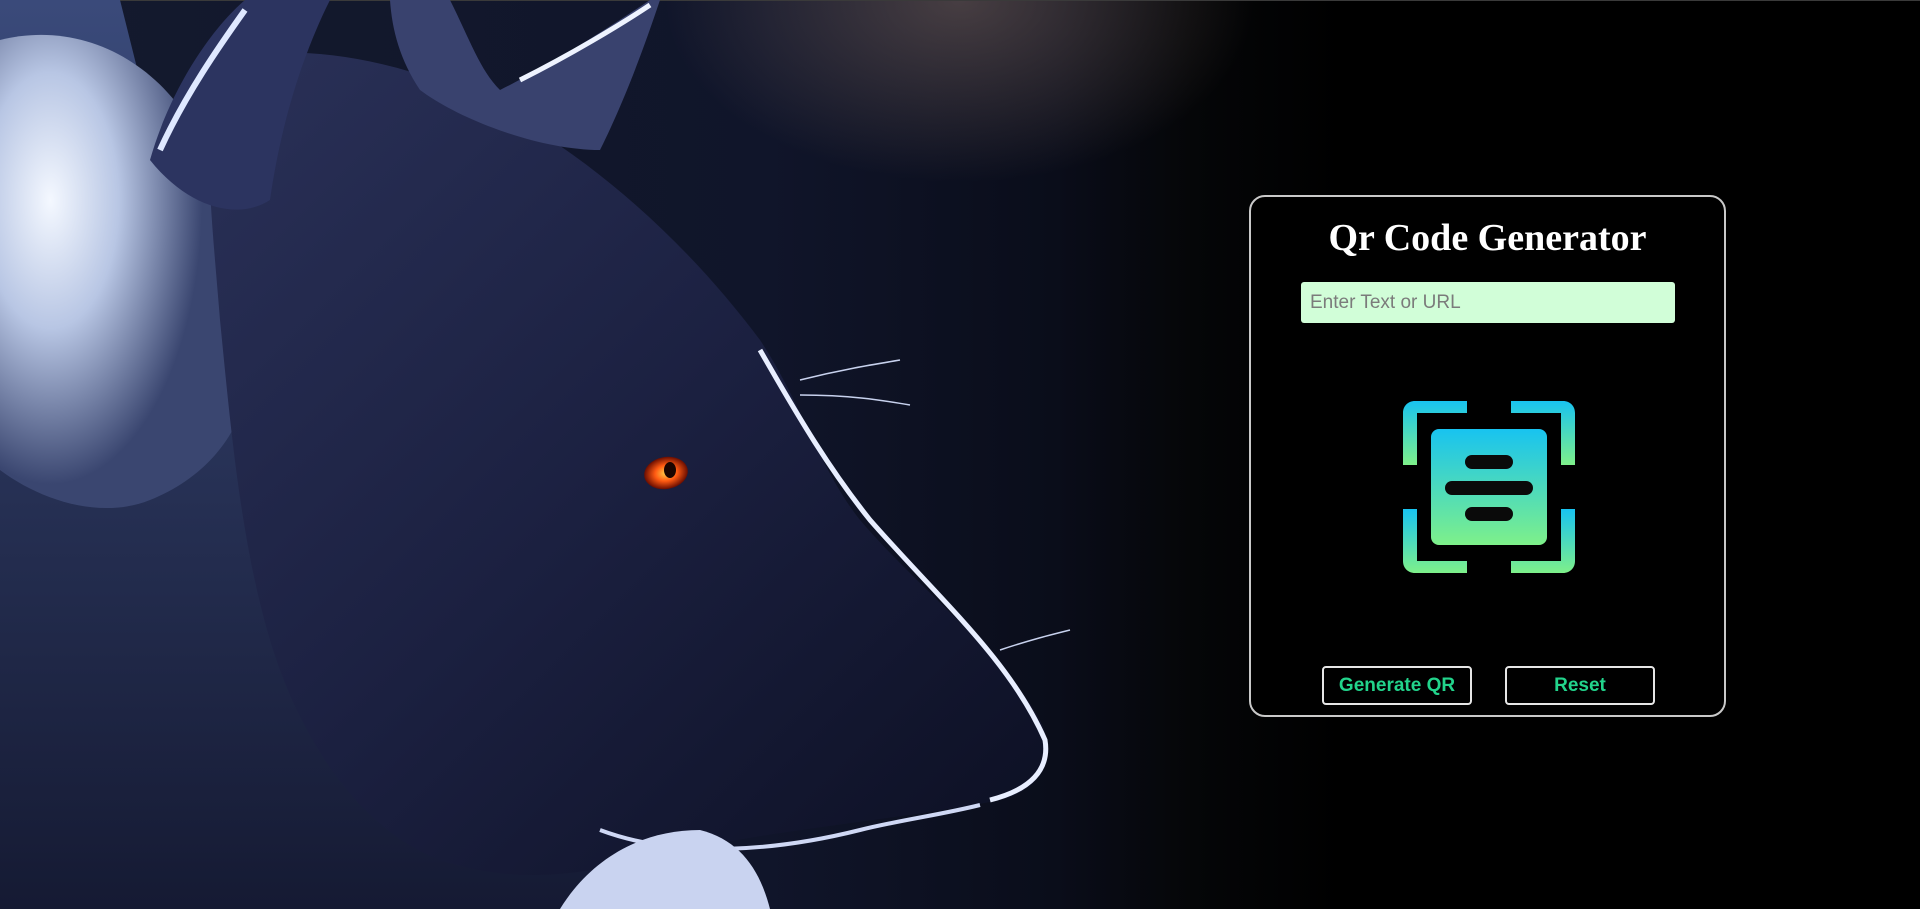  What do you see at coordinates (1489, 487) in the screenshot?
I see `qr-scan-document-icon` at bounding box center [1489, 487].